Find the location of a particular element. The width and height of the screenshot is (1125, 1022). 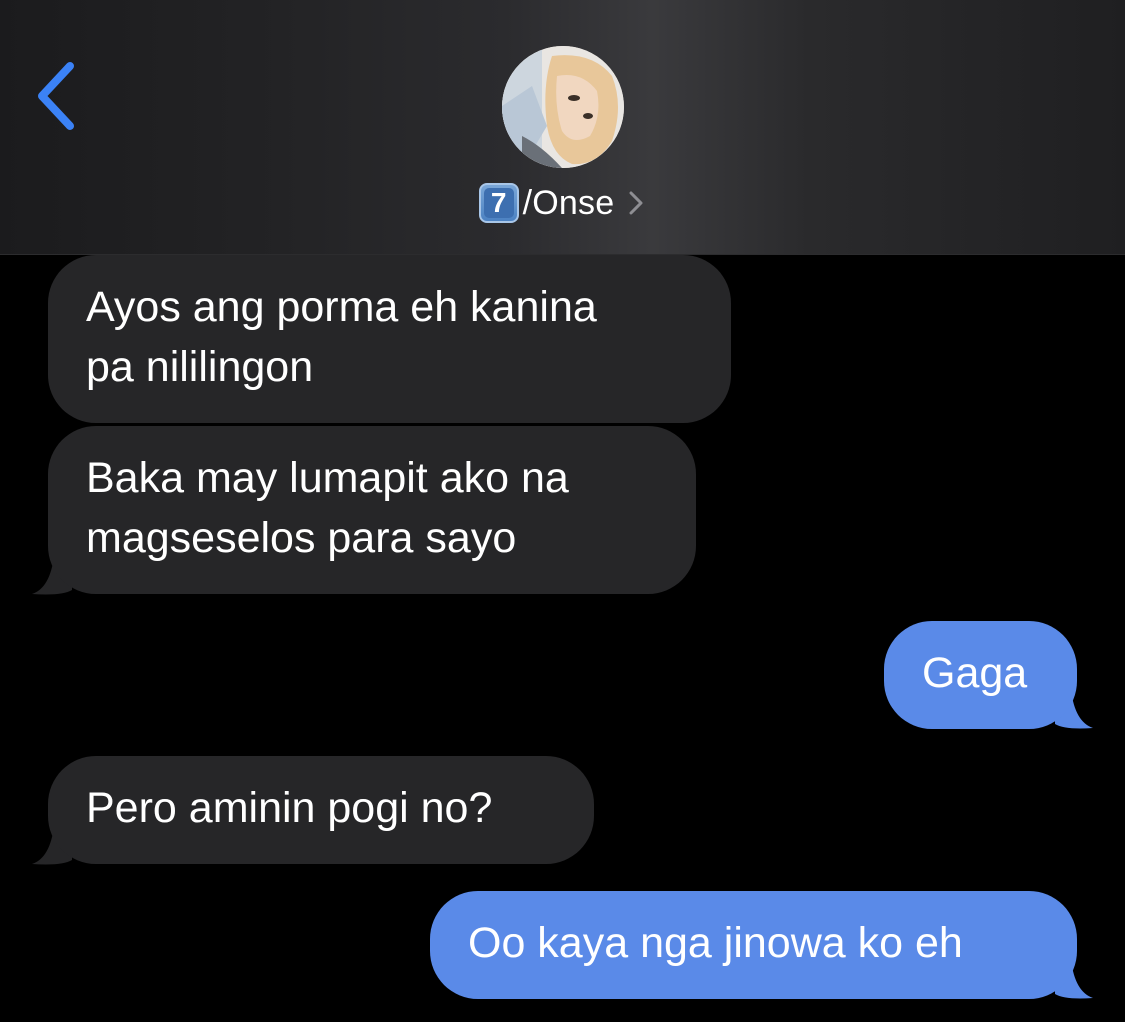

back-button is located at coordinates (60, 96).